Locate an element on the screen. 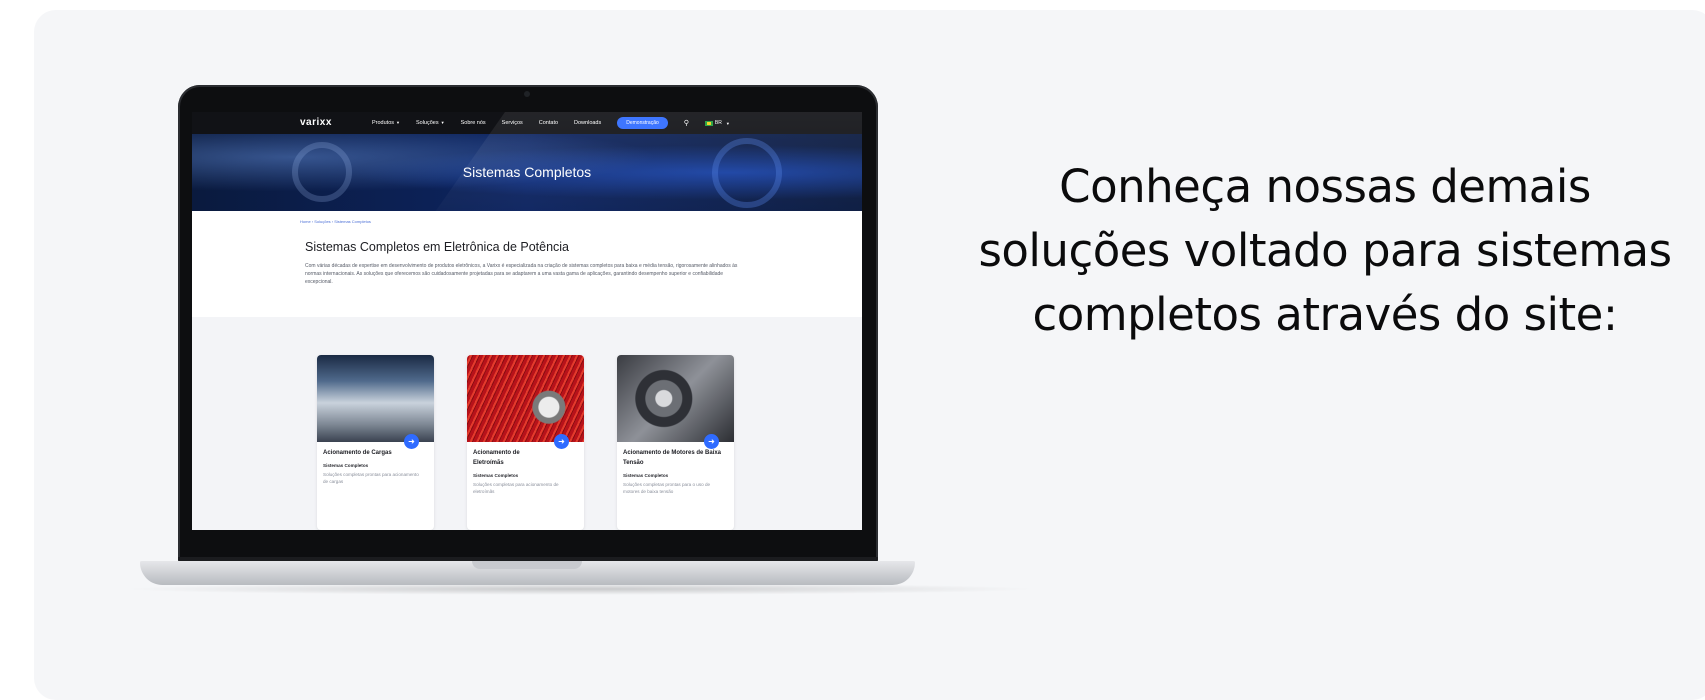 This screenshot has width=1705, height=700. language-selector: BR ▼ is located at coordinates (717, 123).